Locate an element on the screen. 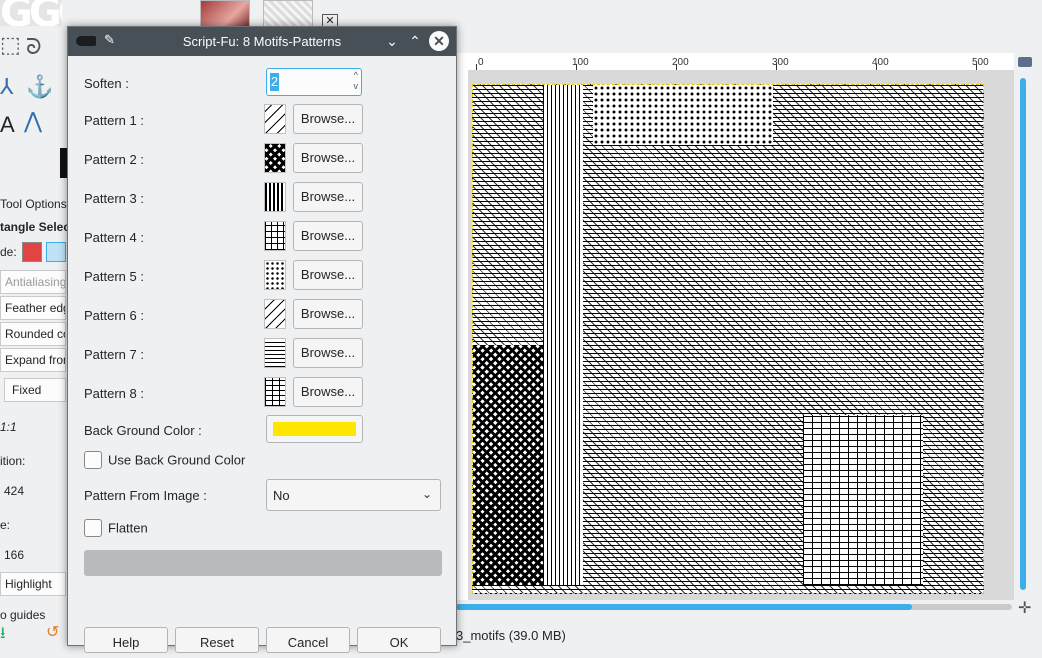  rounded-corners-option: Rounded co is located at coordinates (33, 334).